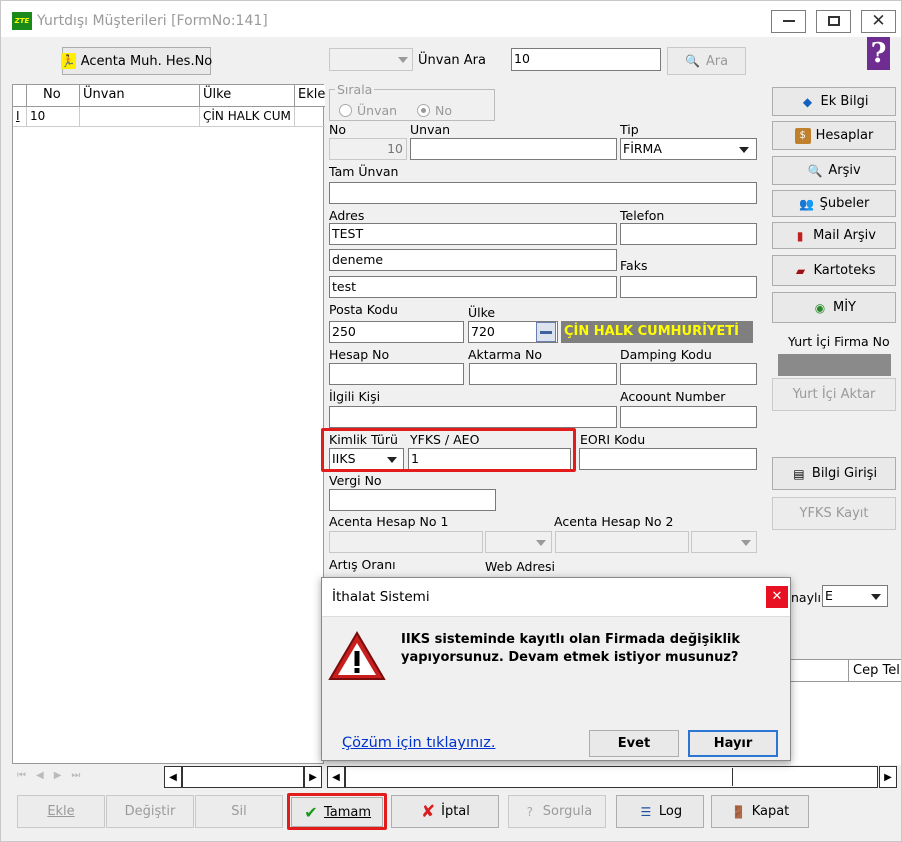 The image size is (902, 842). Describe the element at coordinates (247, 117) in the screenshot. I see `grid-cell-ulke: ÇİN HALK CUM` at that location.